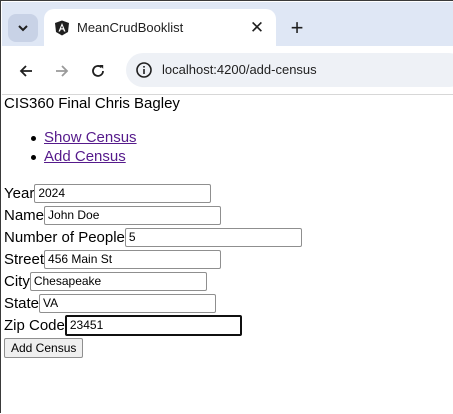 This screenshot has height=414, width=453. Describe the element at coordinates (133, 259) in the screenshot. I see `street-field` at that location.